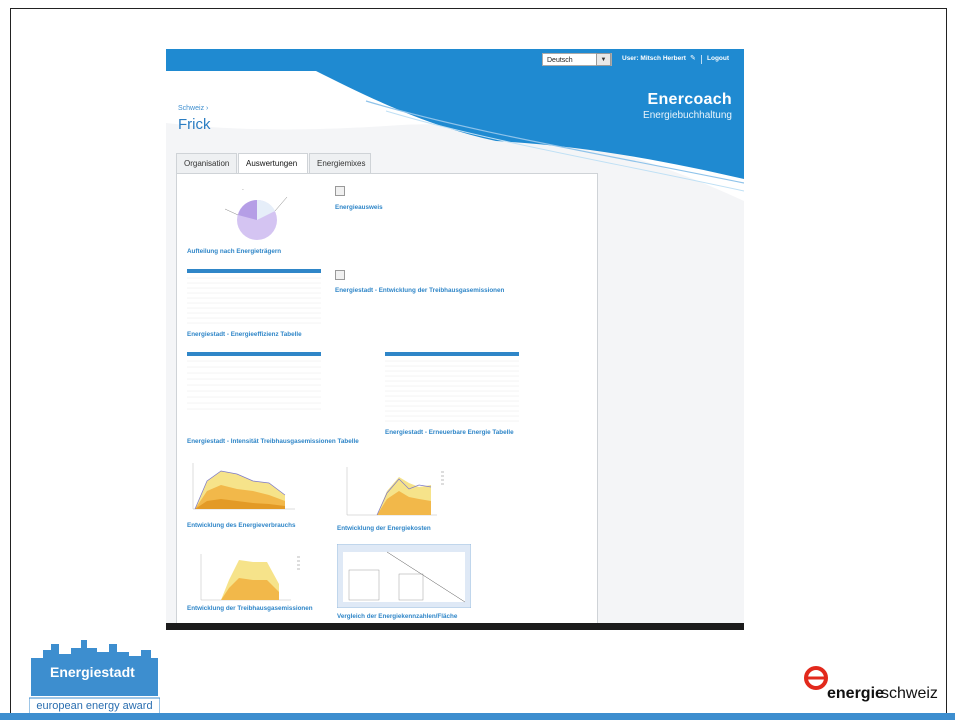 This screenshot has height=720, width=955. Describe the element at coordinates (397, 616) in the screenshot. I see `report-link: Vergleich der Energiekennzahlen/Fläche` at that location.